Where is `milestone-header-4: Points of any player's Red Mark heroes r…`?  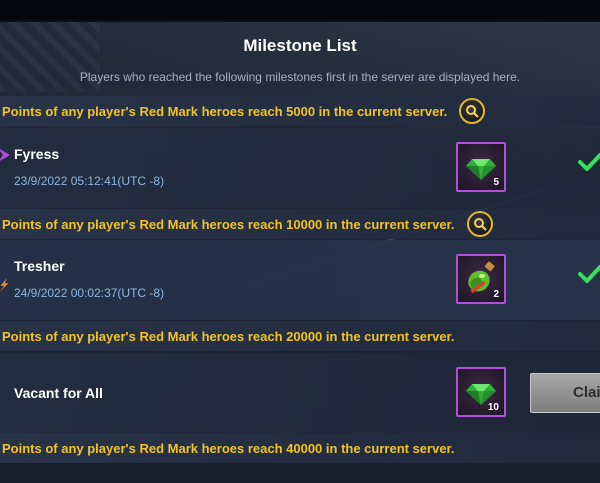 milestone-header-4: Points of any player's Red Mark heroes r… is located at coordinates (300, 448).